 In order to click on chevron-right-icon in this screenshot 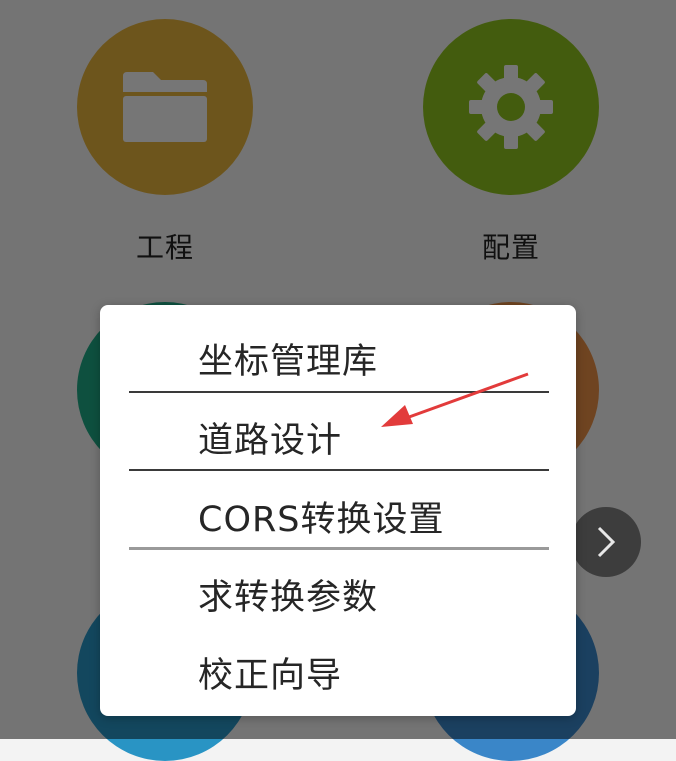, I will do `click(606, 542)`.